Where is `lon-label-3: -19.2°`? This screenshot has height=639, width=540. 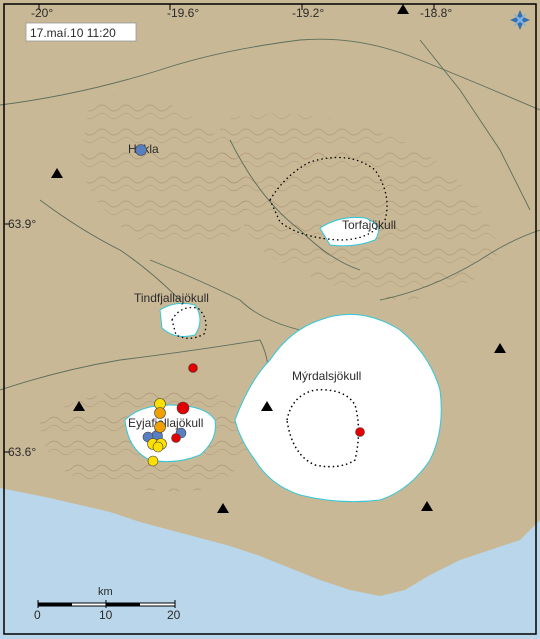
lon-label-3: -19.2° is located at coordinates (308, 13).